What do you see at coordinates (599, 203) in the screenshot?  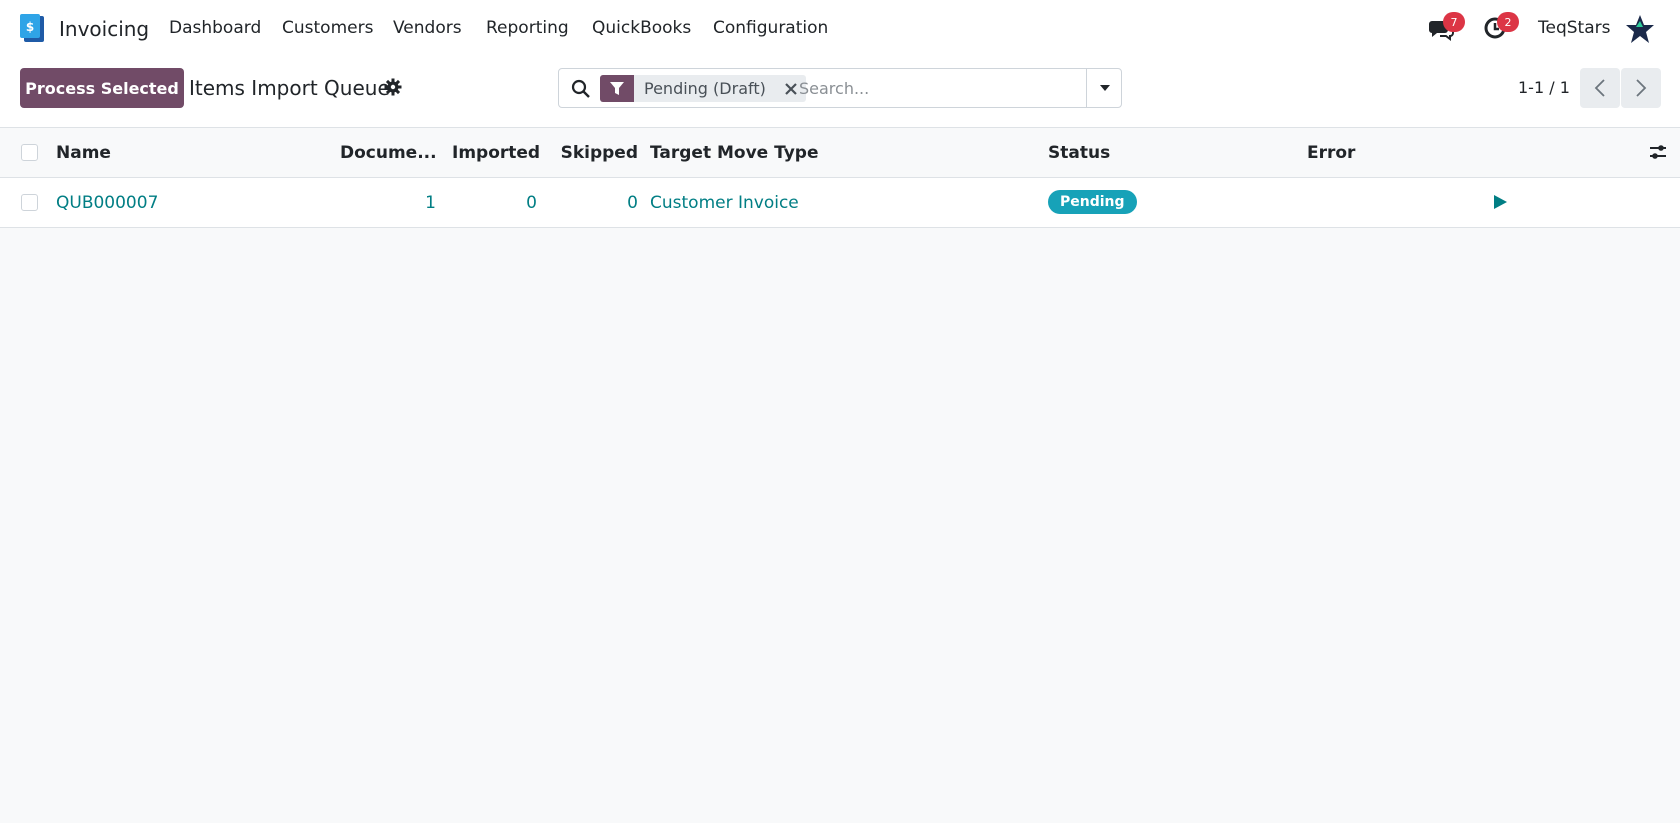 I see `cell-skipped: 0` at bounding box center [599, 203].